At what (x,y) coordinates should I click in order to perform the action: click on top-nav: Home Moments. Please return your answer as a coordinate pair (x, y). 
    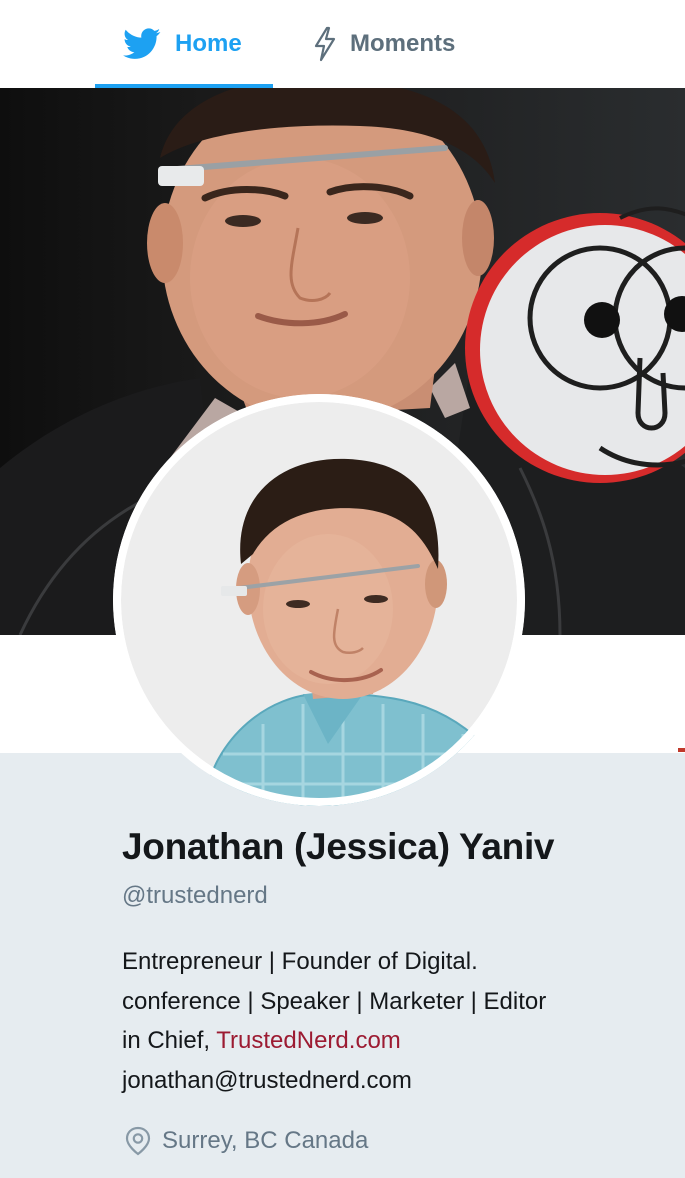
    Looking at the image, I should click on (342, 44).